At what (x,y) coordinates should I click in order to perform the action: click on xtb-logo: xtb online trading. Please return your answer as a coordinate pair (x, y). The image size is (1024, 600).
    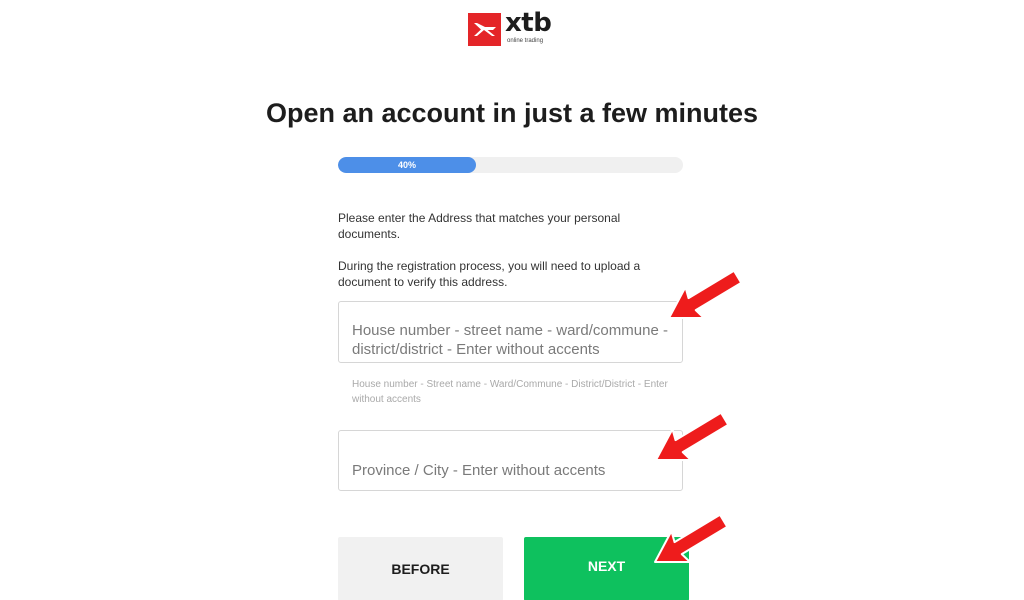
    Looking at the image, I should click on (512, 27).